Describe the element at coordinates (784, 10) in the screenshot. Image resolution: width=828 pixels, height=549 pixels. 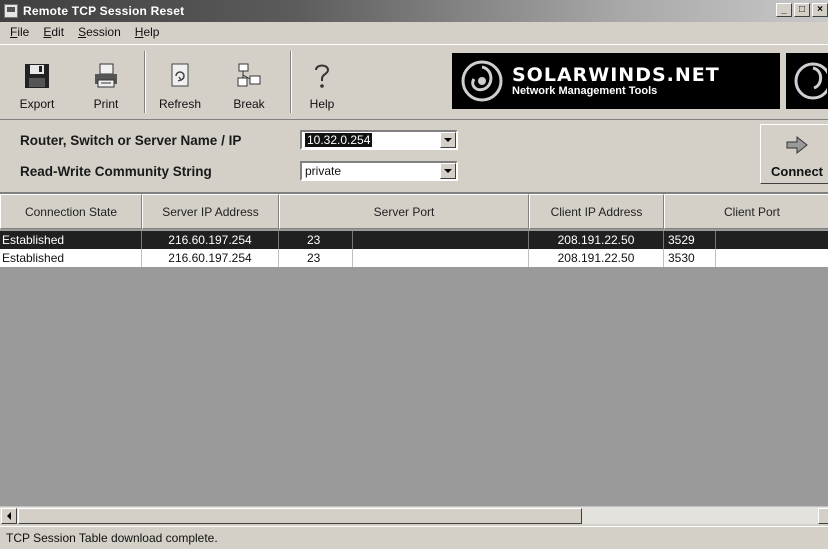
I see `minimize-button: _` at that location.